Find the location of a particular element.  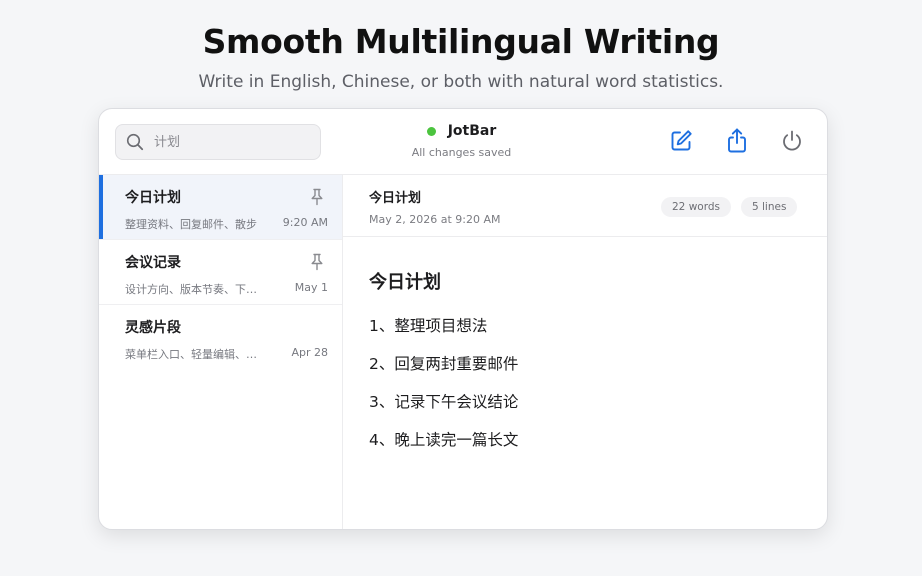

save-status: All changes saved is located at coordinates (461, 152).